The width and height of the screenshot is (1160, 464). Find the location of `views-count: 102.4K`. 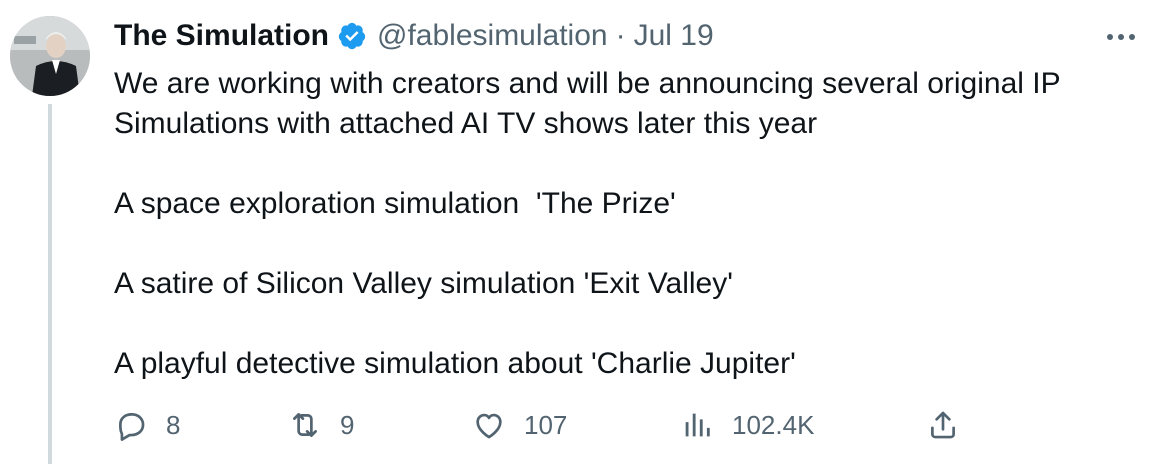

views-count: 102.4K is located at coordinates (773, 424).